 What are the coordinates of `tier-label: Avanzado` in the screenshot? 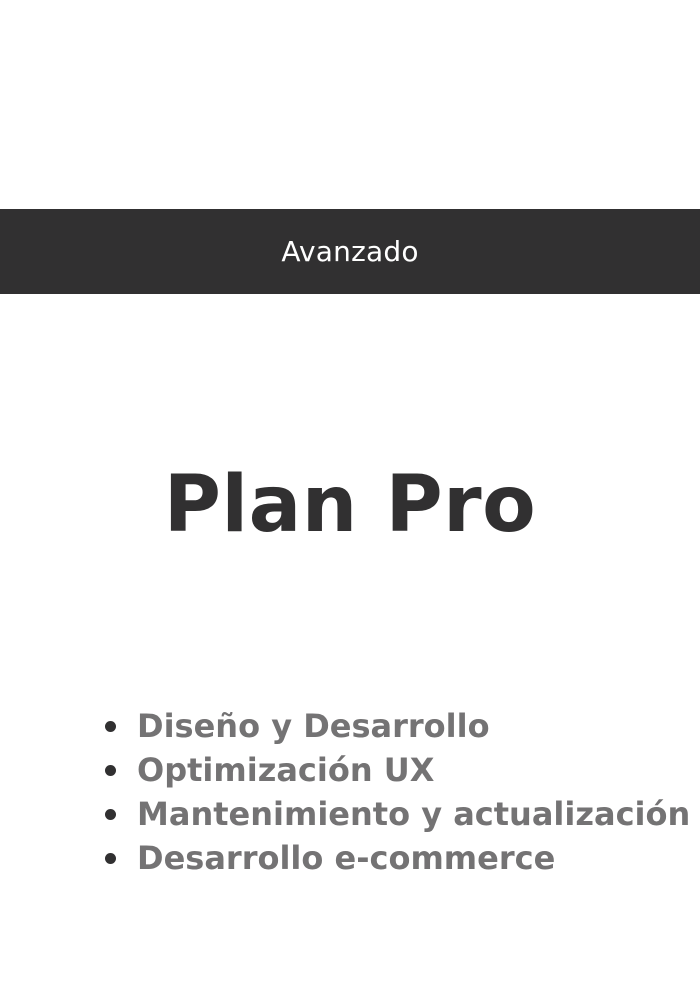 It's located at (350, 251).